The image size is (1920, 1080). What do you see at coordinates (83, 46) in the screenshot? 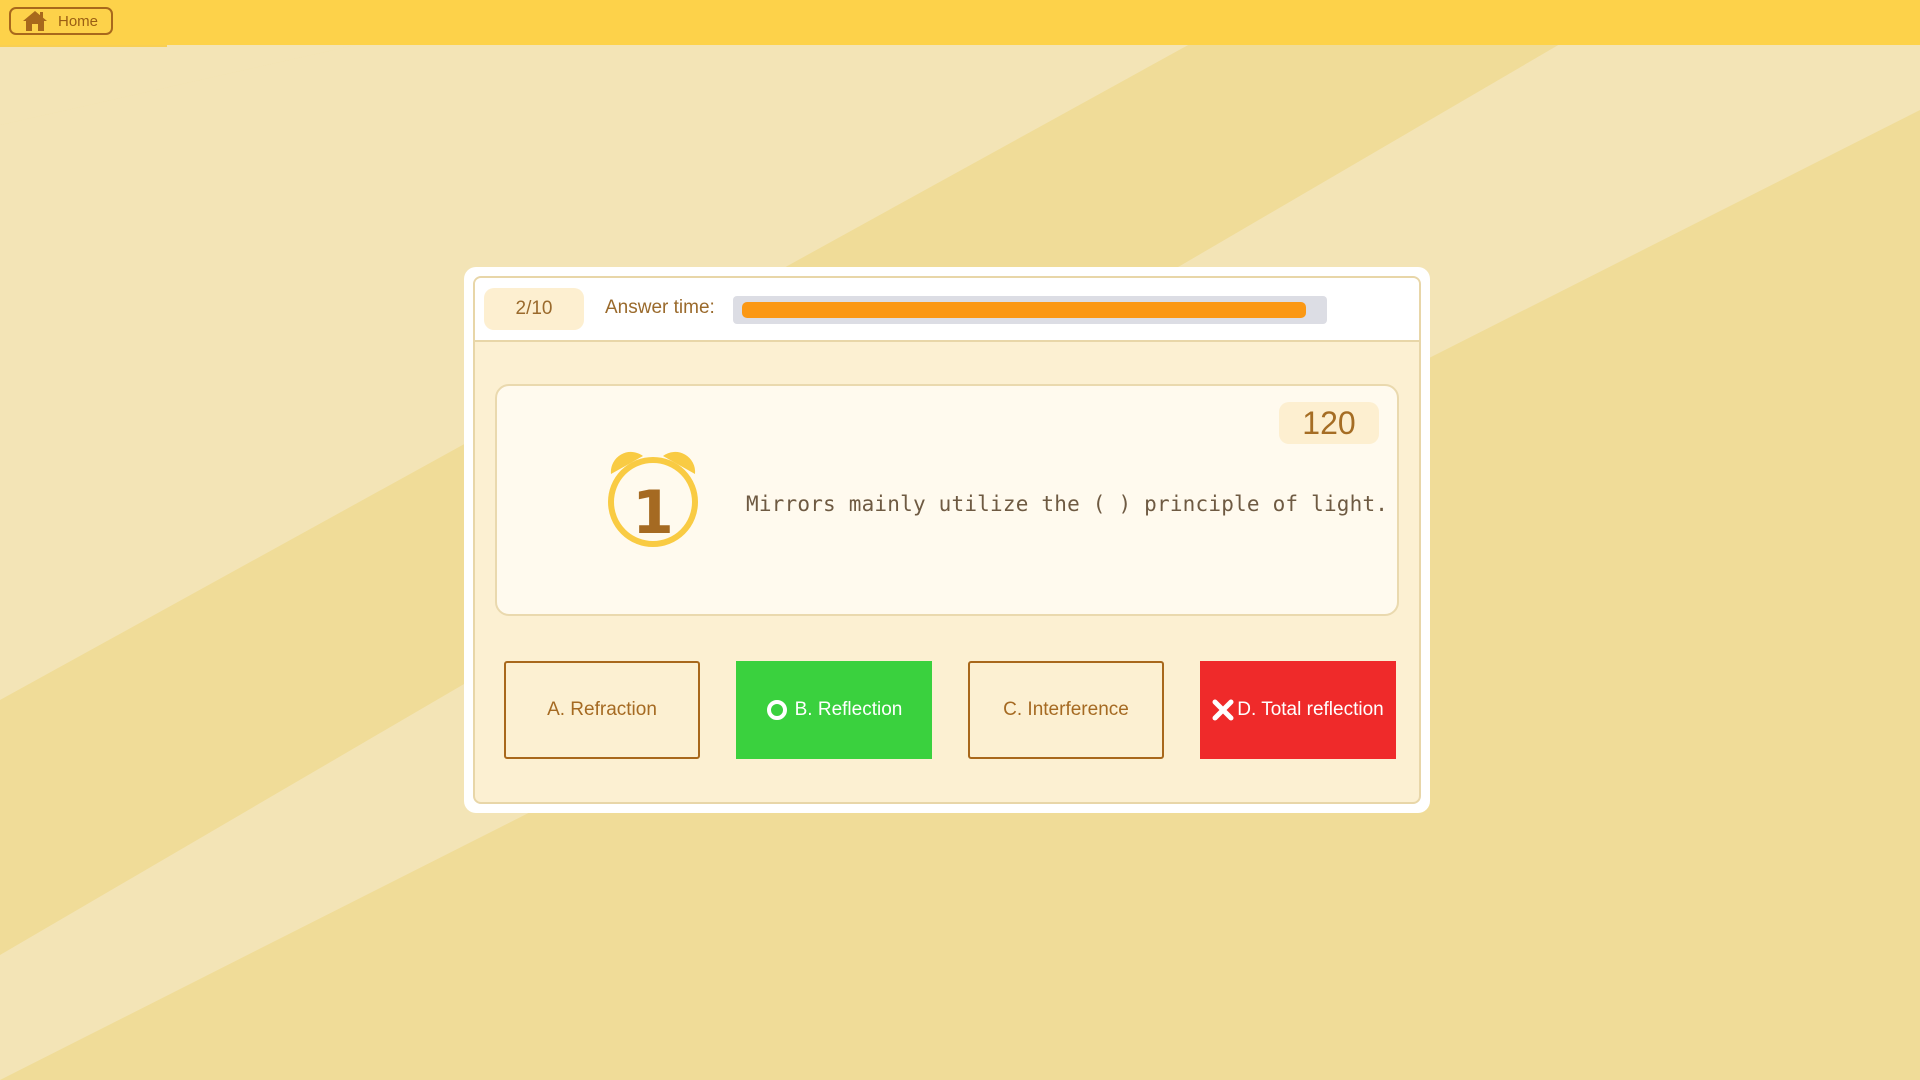
I see `top-bar-shadow` at bounding box center [83, 46].